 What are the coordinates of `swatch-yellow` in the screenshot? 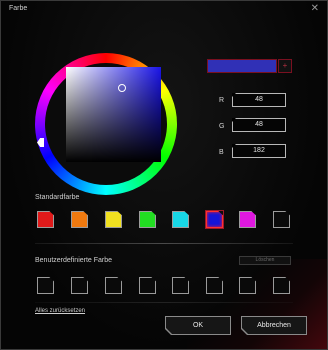 It's located at (113, 219).